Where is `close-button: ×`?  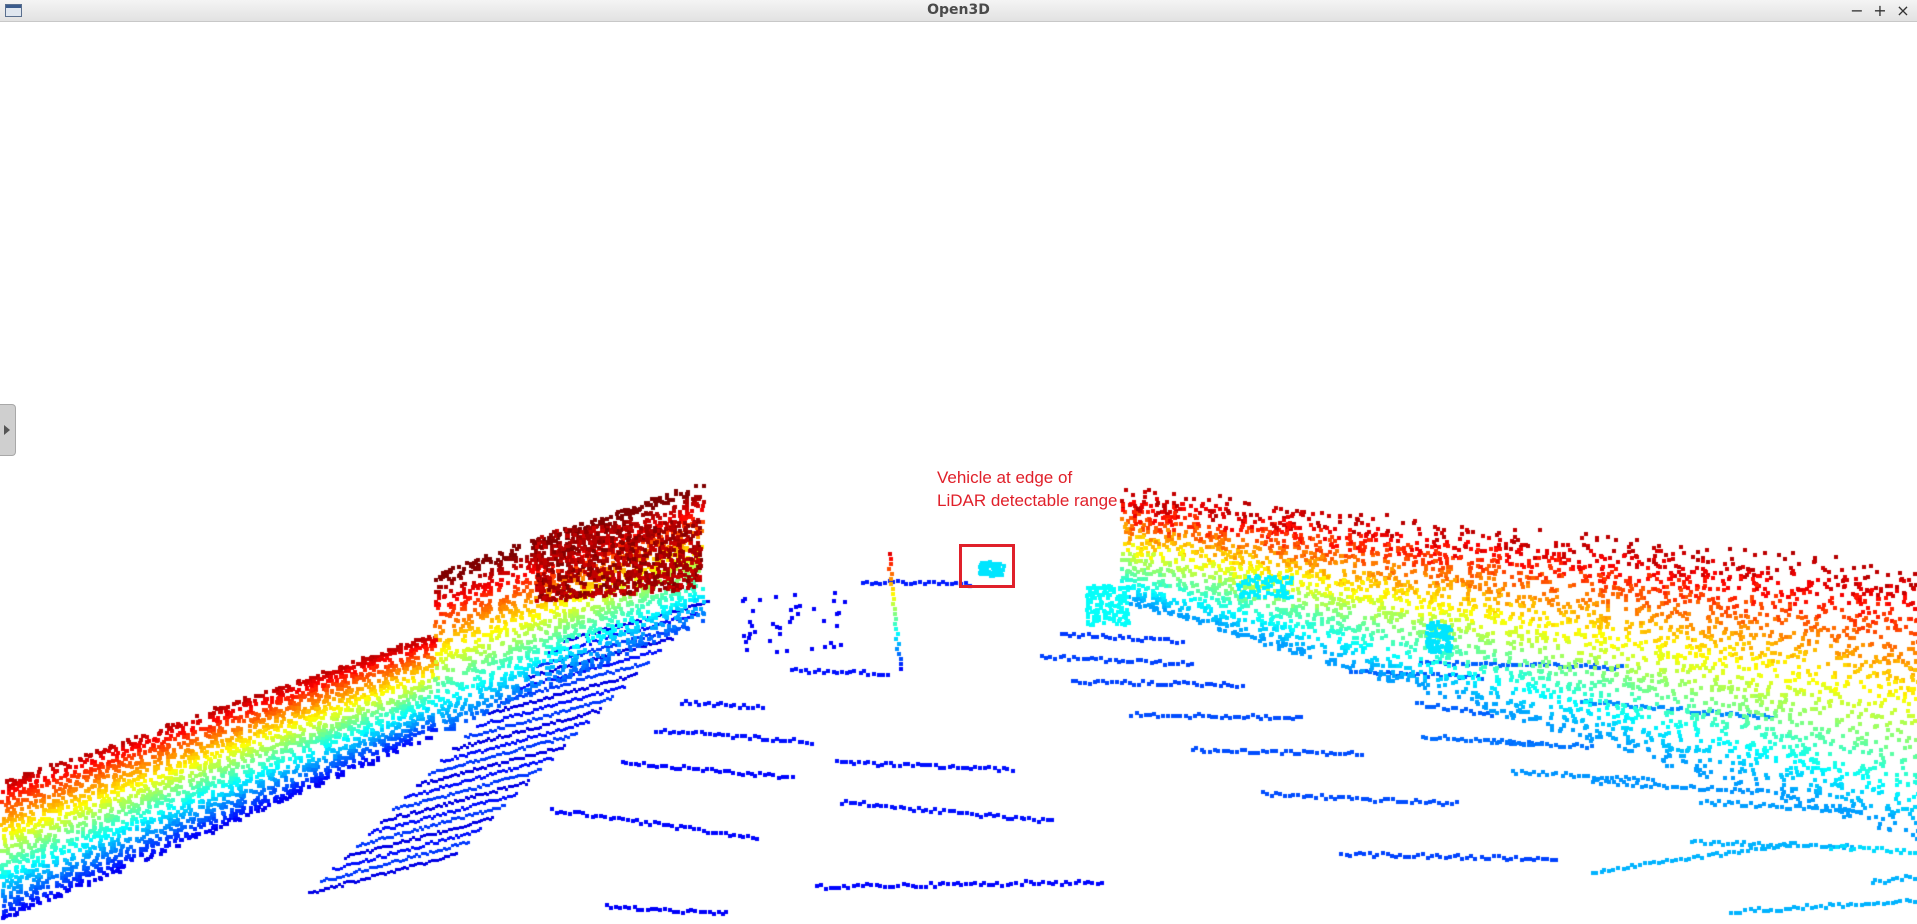
close-button: × is located at coordinates (1903, 11).